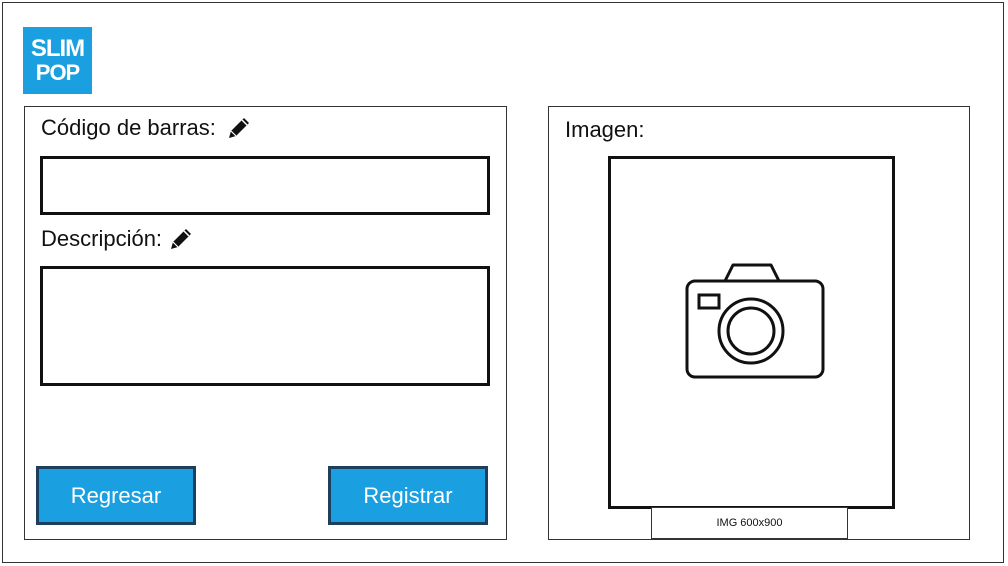 The width and height of the screenshot is (1008, 566). What do you see at coordinates (102, 238) in the screenshot?
I see `description-label: Descripción:` at bounding box center [102, 238].